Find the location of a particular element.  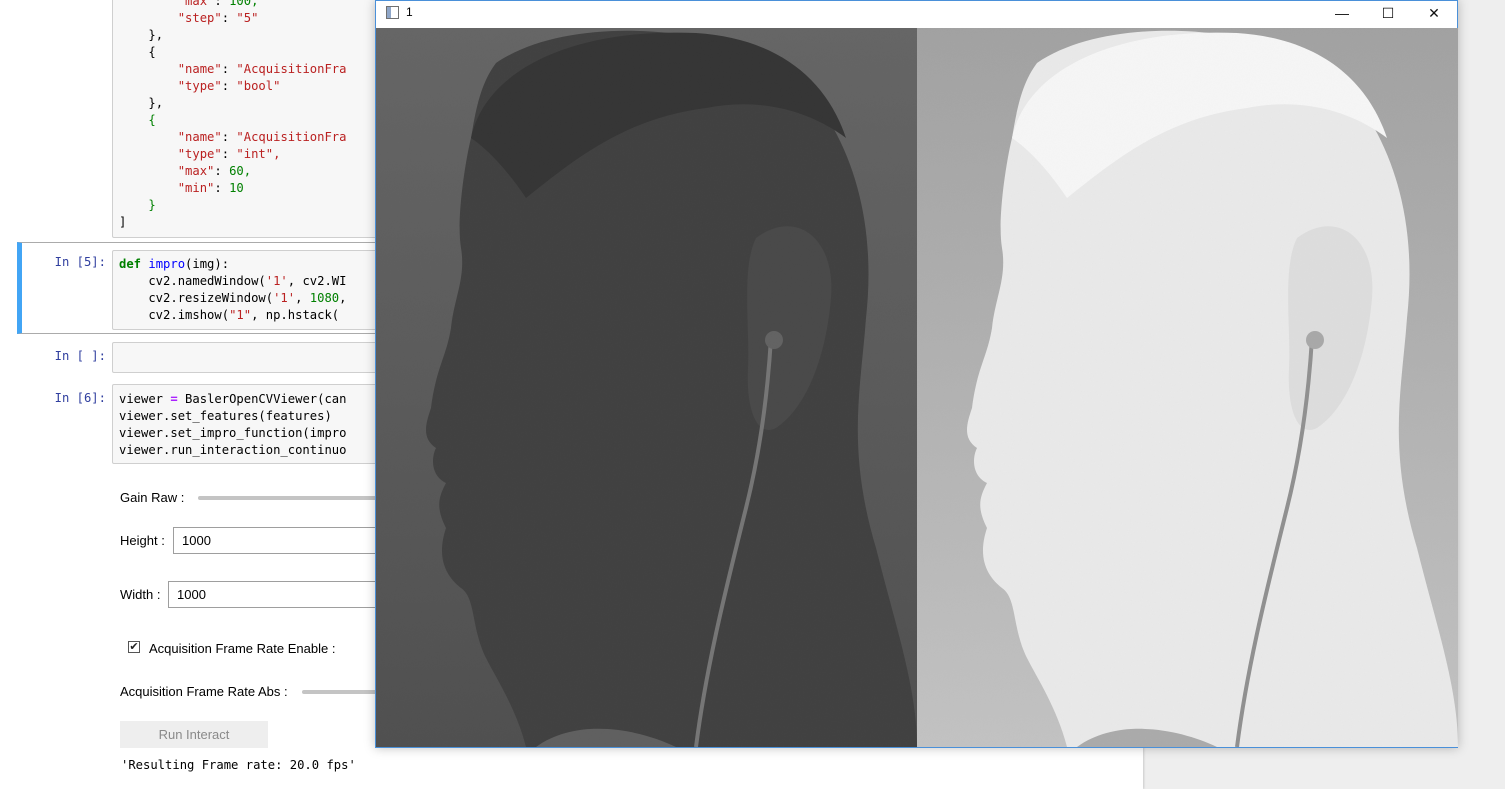

minimize-icon: — is located at coordinates (1342, 13).